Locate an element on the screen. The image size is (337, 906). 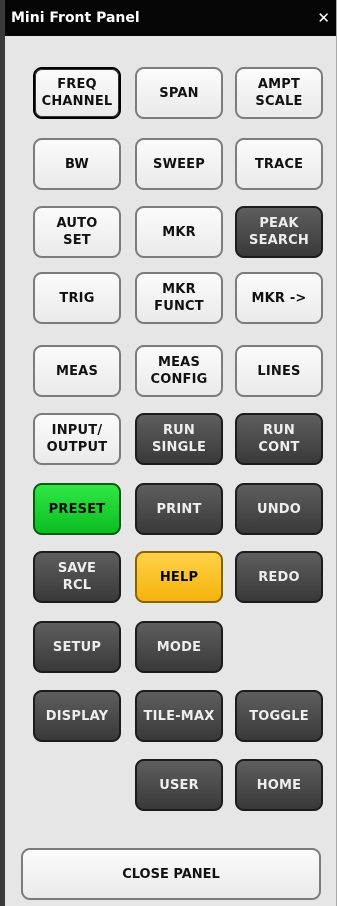
trig-button: TRIG is located at coordinates (77, 298).